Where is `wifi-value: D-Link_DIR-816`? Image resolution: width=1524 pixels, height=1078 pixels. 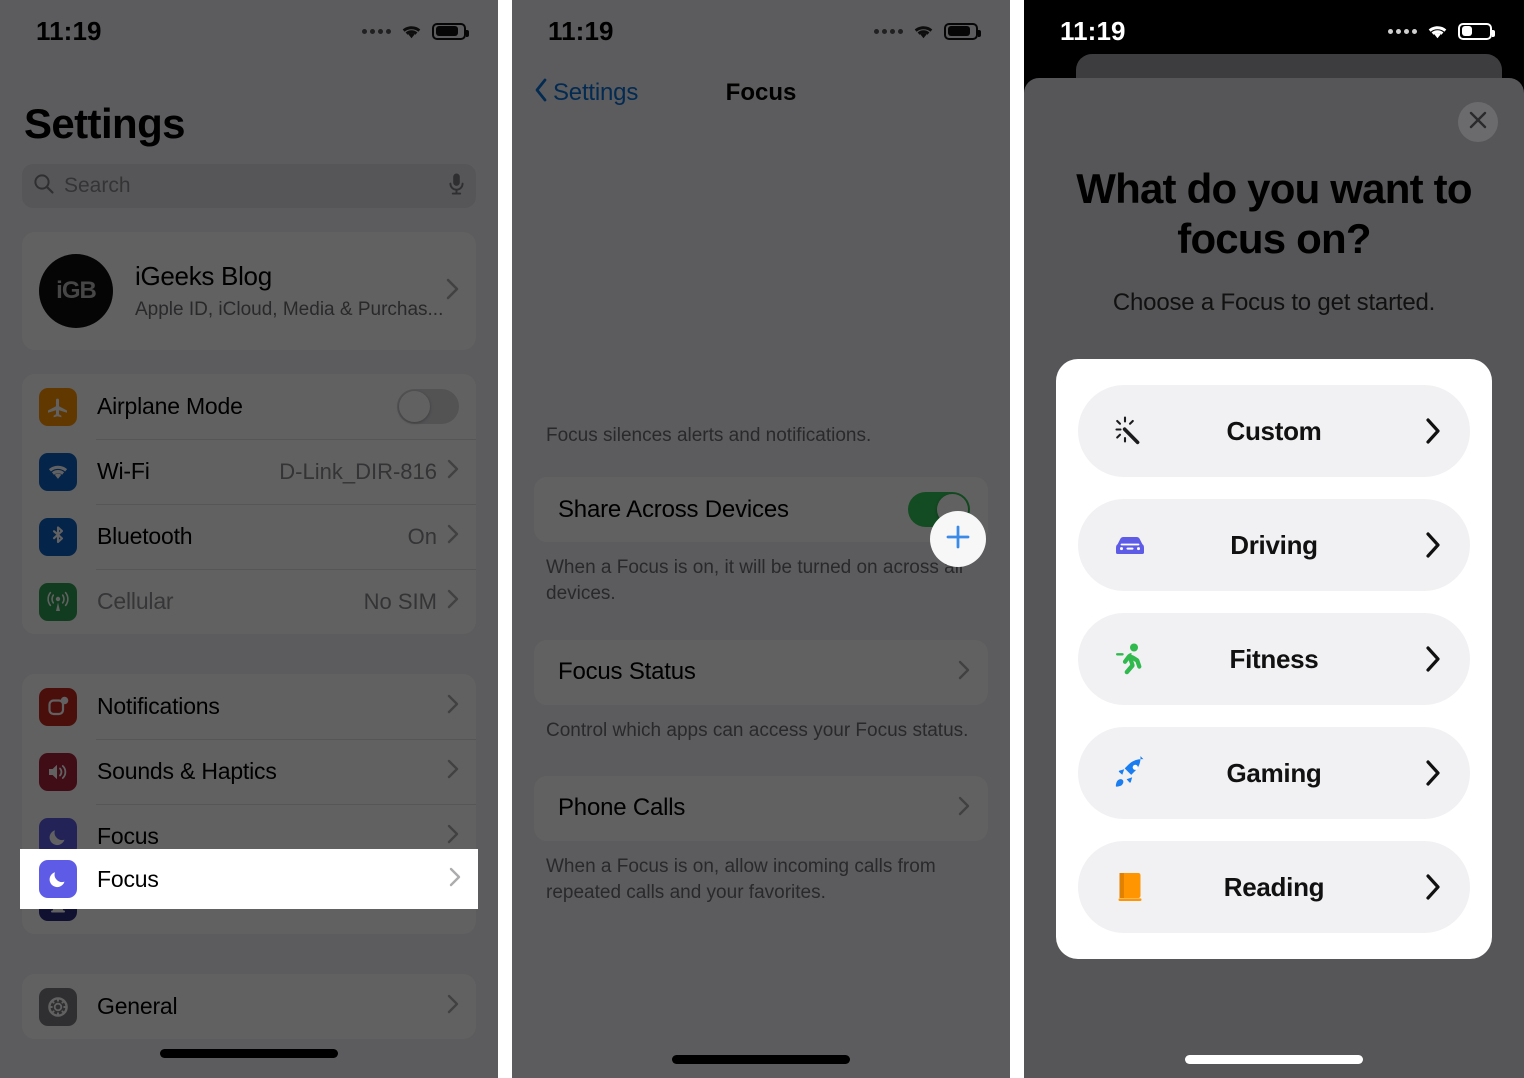 wifi-value: D-Link_DIR-816 is located at coordinates (358, 471).